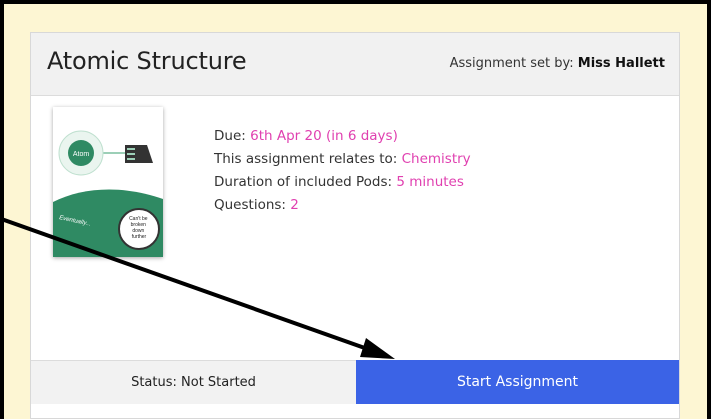 The width and height of the screenshot is (711, 419). Describe the element at coordinates (81, 154) in the screenshot. I see `atom-label: Atom` at that location.